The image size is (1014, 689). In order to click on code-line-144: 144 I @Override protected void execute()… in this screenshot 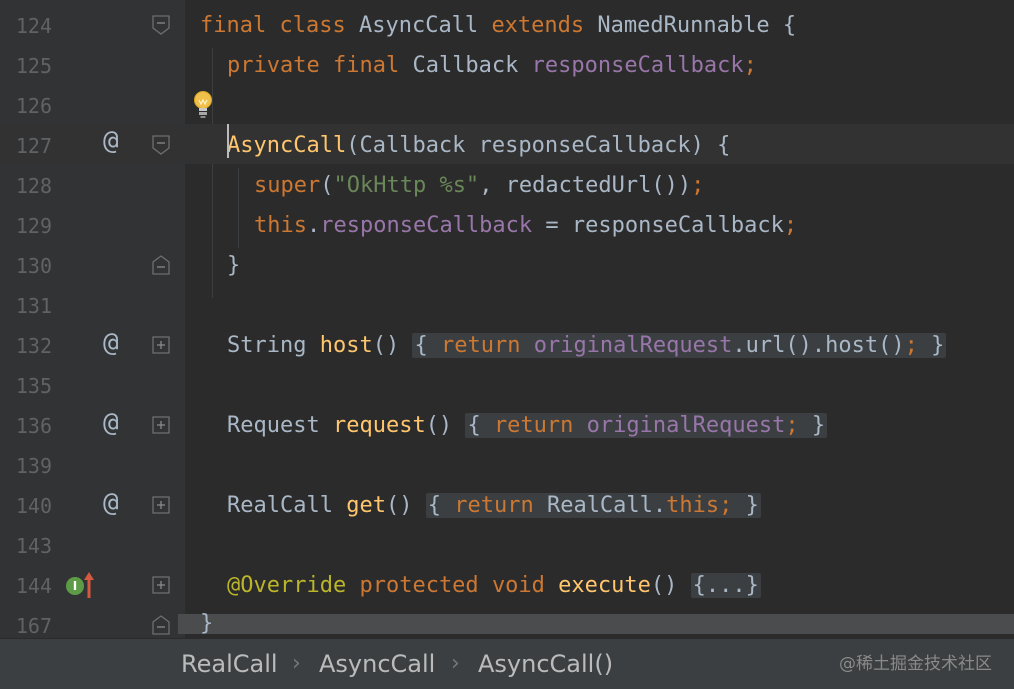, I will do `click(507, 586)`.